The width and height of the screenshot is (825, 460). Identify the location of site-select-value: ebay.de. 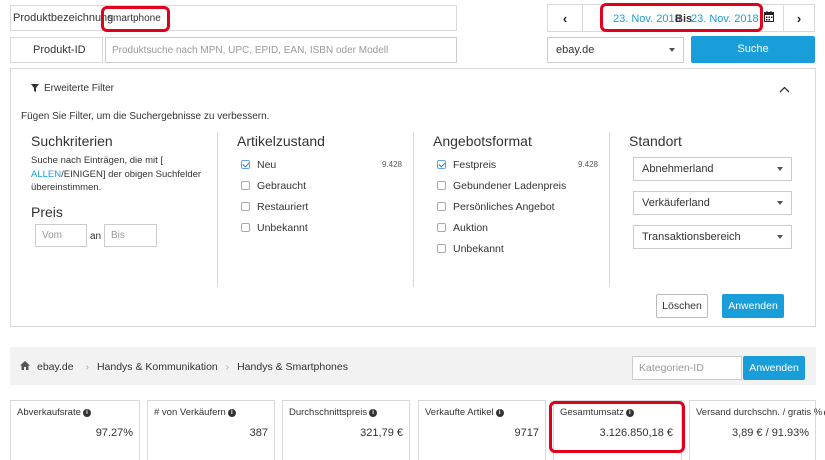
(575, 50).